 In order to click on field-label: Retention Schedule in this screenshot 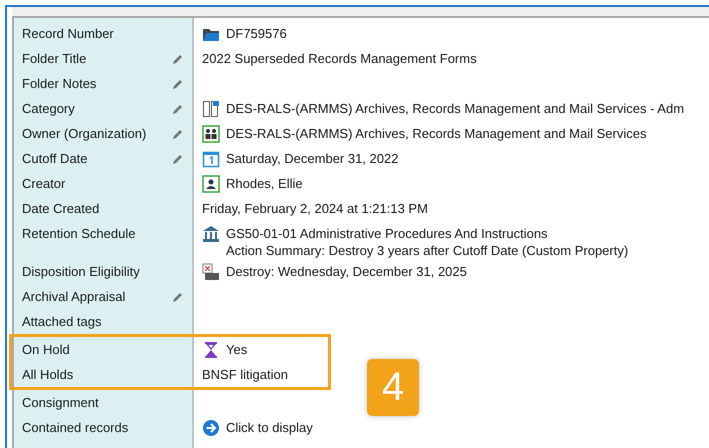, I will do `click(79, 233)`.